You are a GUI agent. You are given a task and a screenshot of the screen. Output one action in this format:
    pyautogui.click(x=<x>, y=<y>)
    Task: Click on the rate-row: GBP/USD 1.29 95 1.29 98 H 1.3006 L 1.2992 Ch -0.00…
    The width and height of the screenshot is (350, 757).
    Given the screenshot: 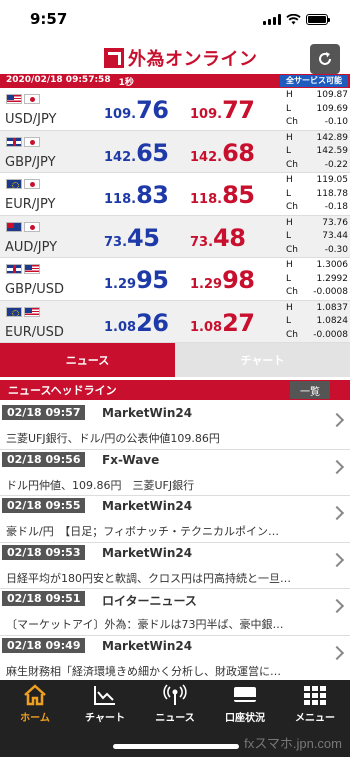 What is the action you would take?
    pyautogui.click(x=175, y=279)
    